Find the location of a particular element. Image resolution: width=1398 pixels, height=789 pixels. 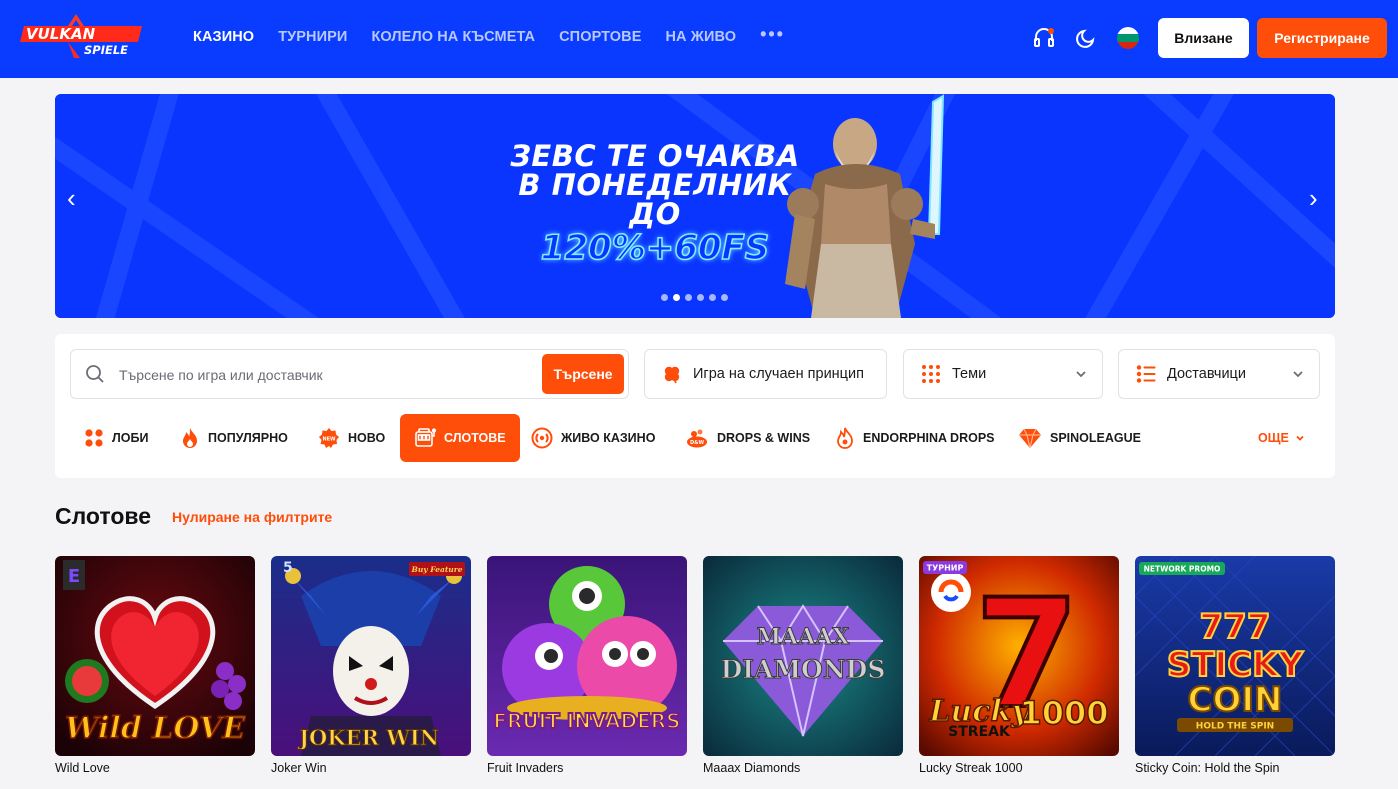

maaax-diamonds-artwork: MAAAX DIAMONDS is located at coordinates (803, 656).